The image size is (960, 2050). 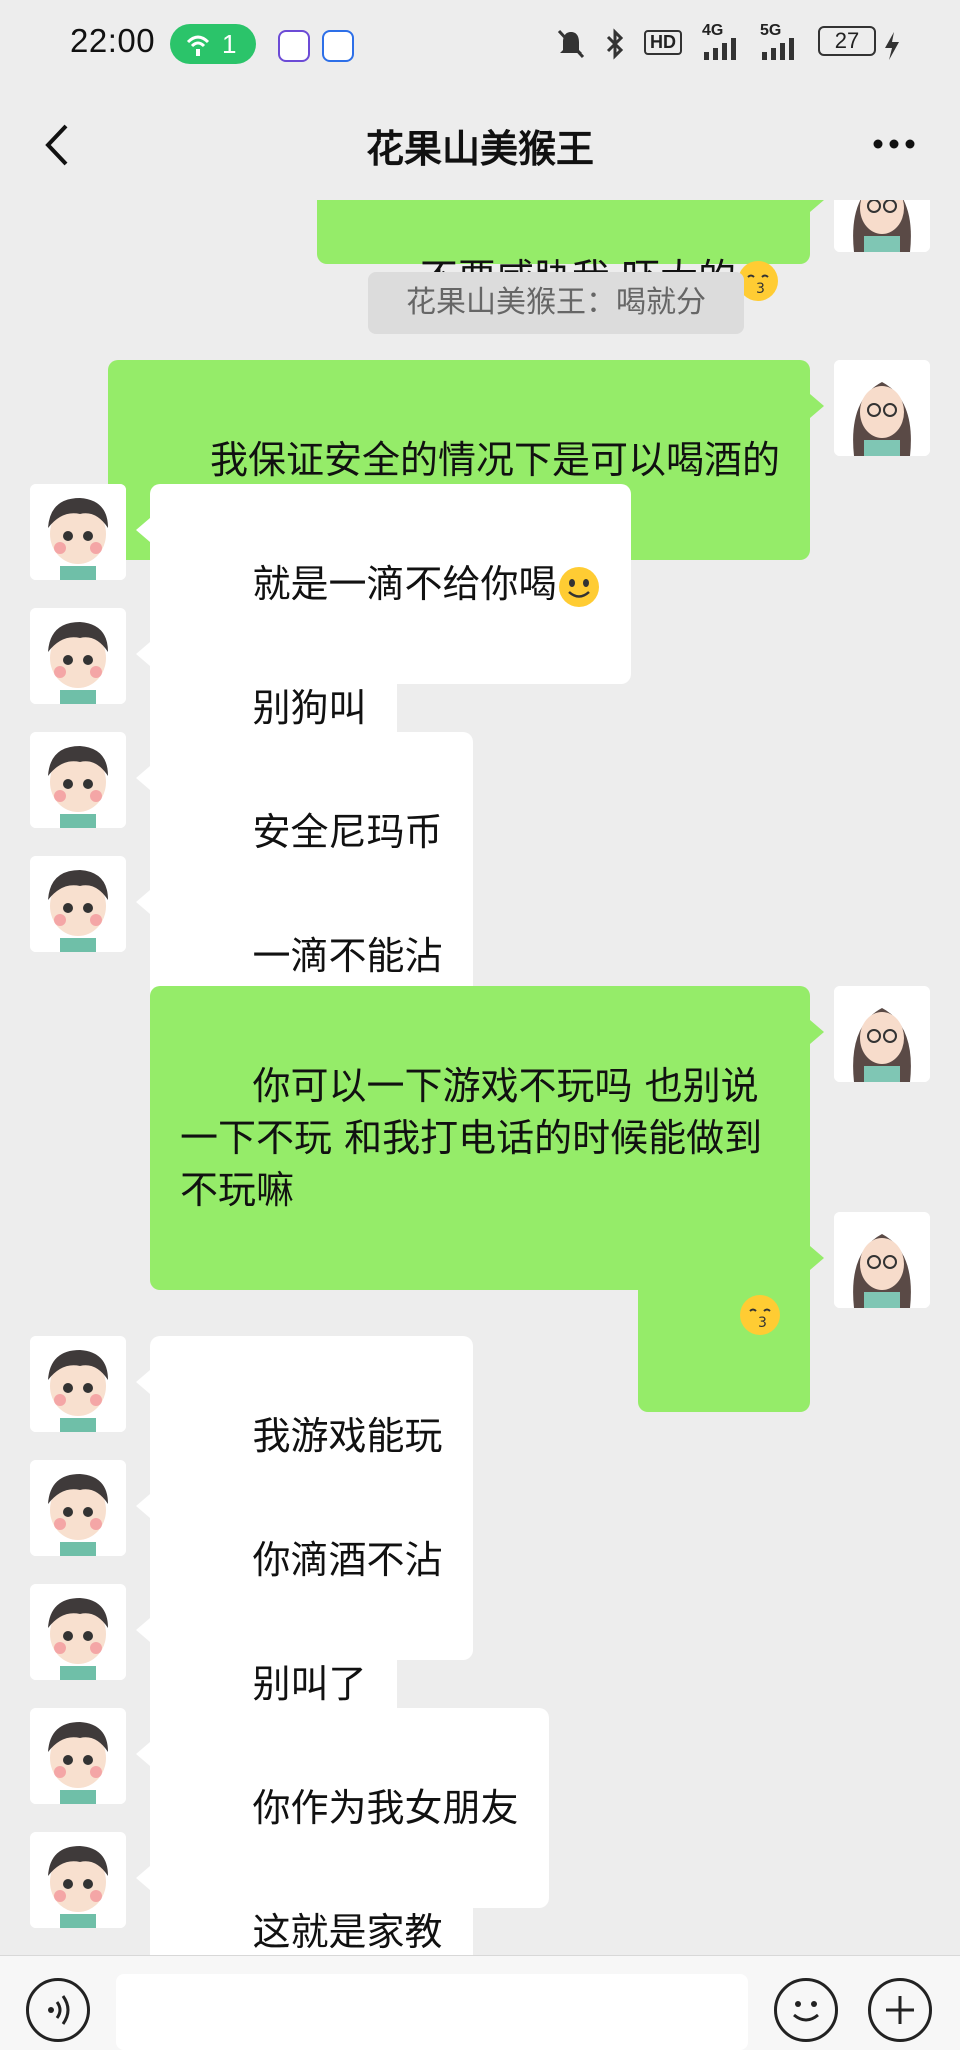 I want to click on kiss-emoji-icon: 3, so click(x=760, y=1314).